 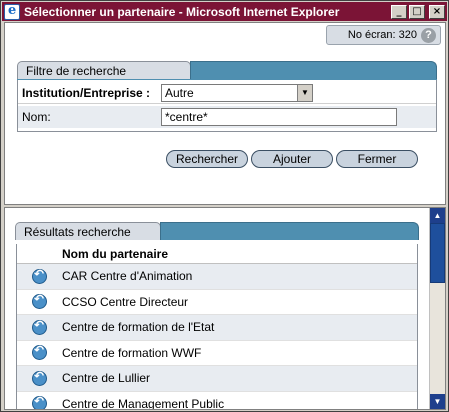 What do you see at coordinates (207, 159) in the screenshot?
I see `search-button: Rechercher` at bounding box center [207, 159].